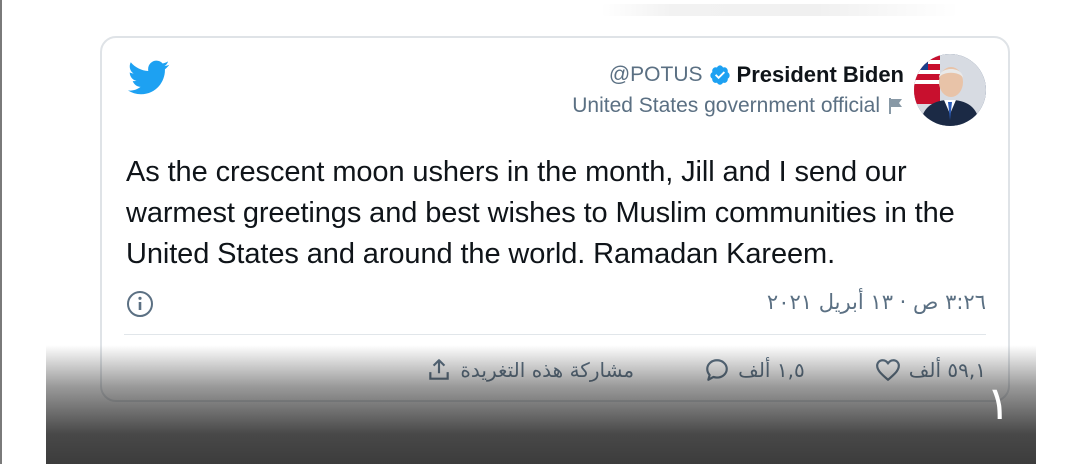  What do you see at coordinates (149, 78) in the screenshot?
I see `twitter-logo-icon` at bounding box center [149, 78].